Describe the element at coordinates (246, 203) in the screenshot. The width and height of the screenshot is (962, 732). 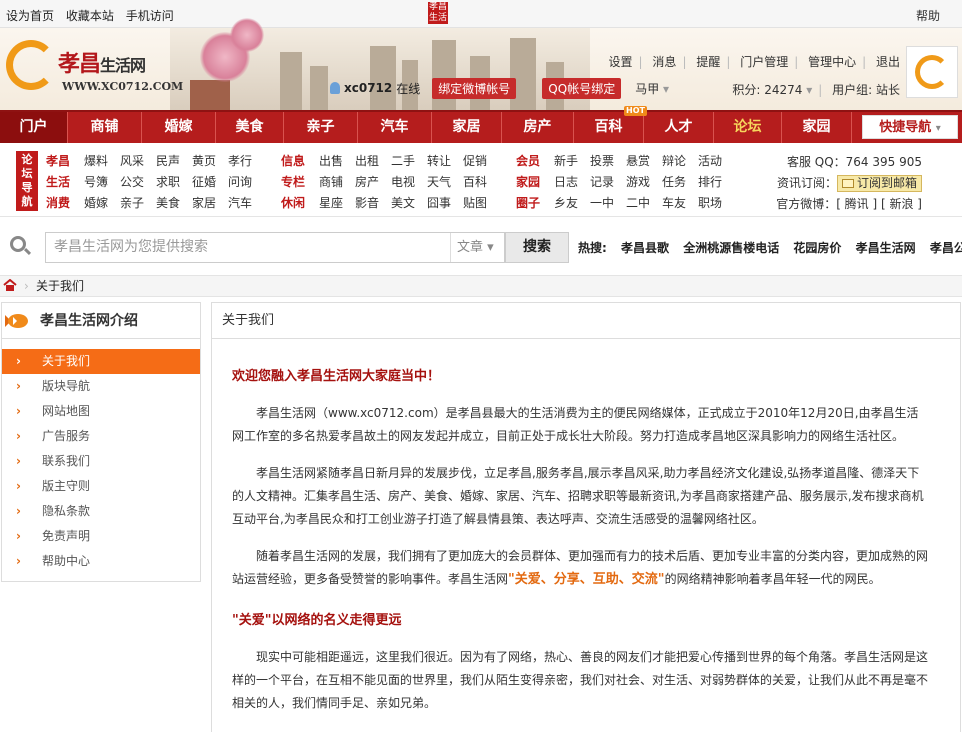
I see `subnav-link: 汽车` at that location.